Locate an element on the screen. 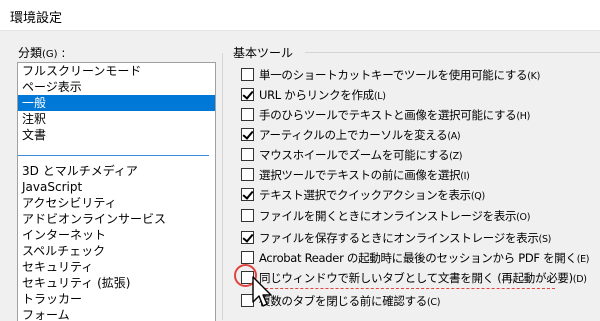 The width and height of the screenshot is (600, 321). option-row: マウスホイールでズームを可能にする(Z) is located at coordinates (352, 154).